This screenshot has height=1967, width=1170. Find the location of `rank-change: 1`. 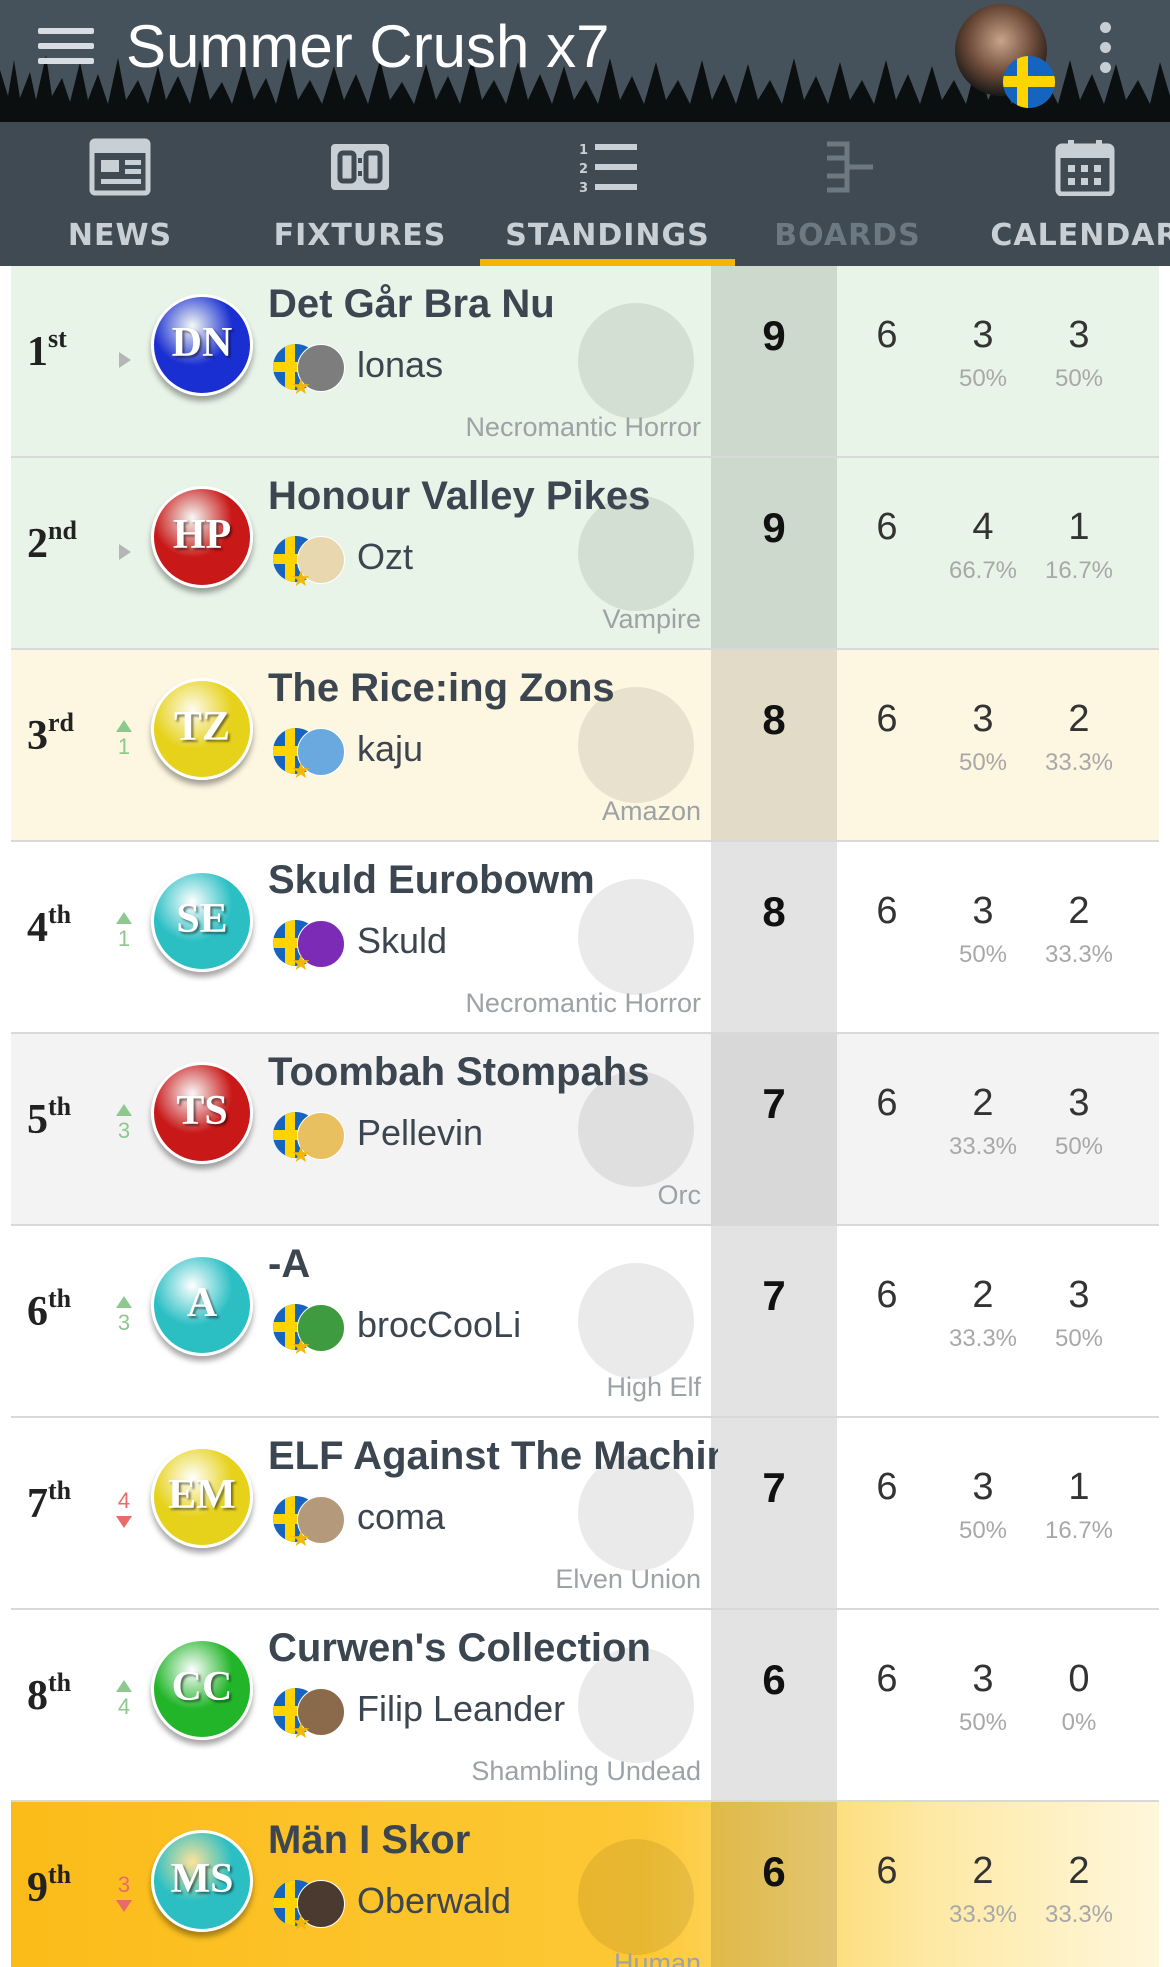

rank-change: 1 is located at coordinates (124, 942).